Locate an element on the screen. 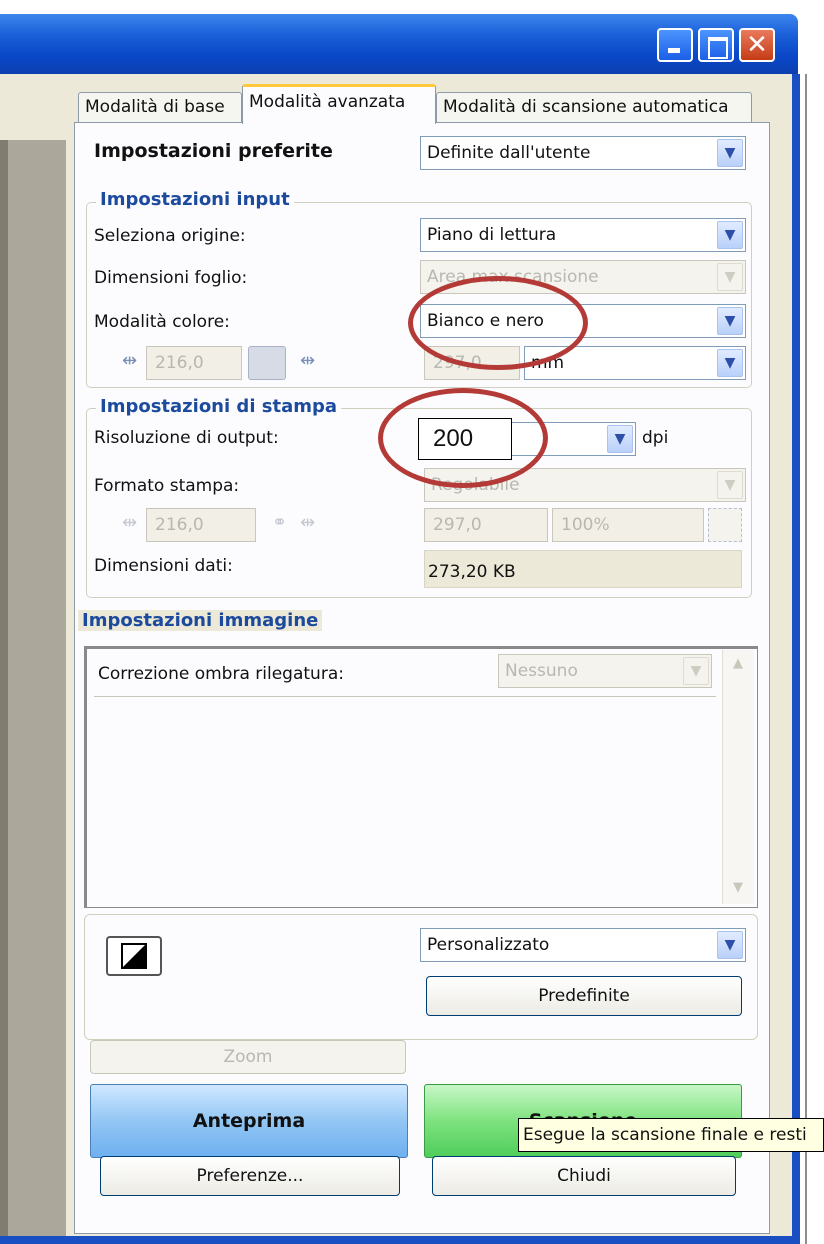 The image size is (824, 1244). minimize-icon is located at coordinates (675, 45).